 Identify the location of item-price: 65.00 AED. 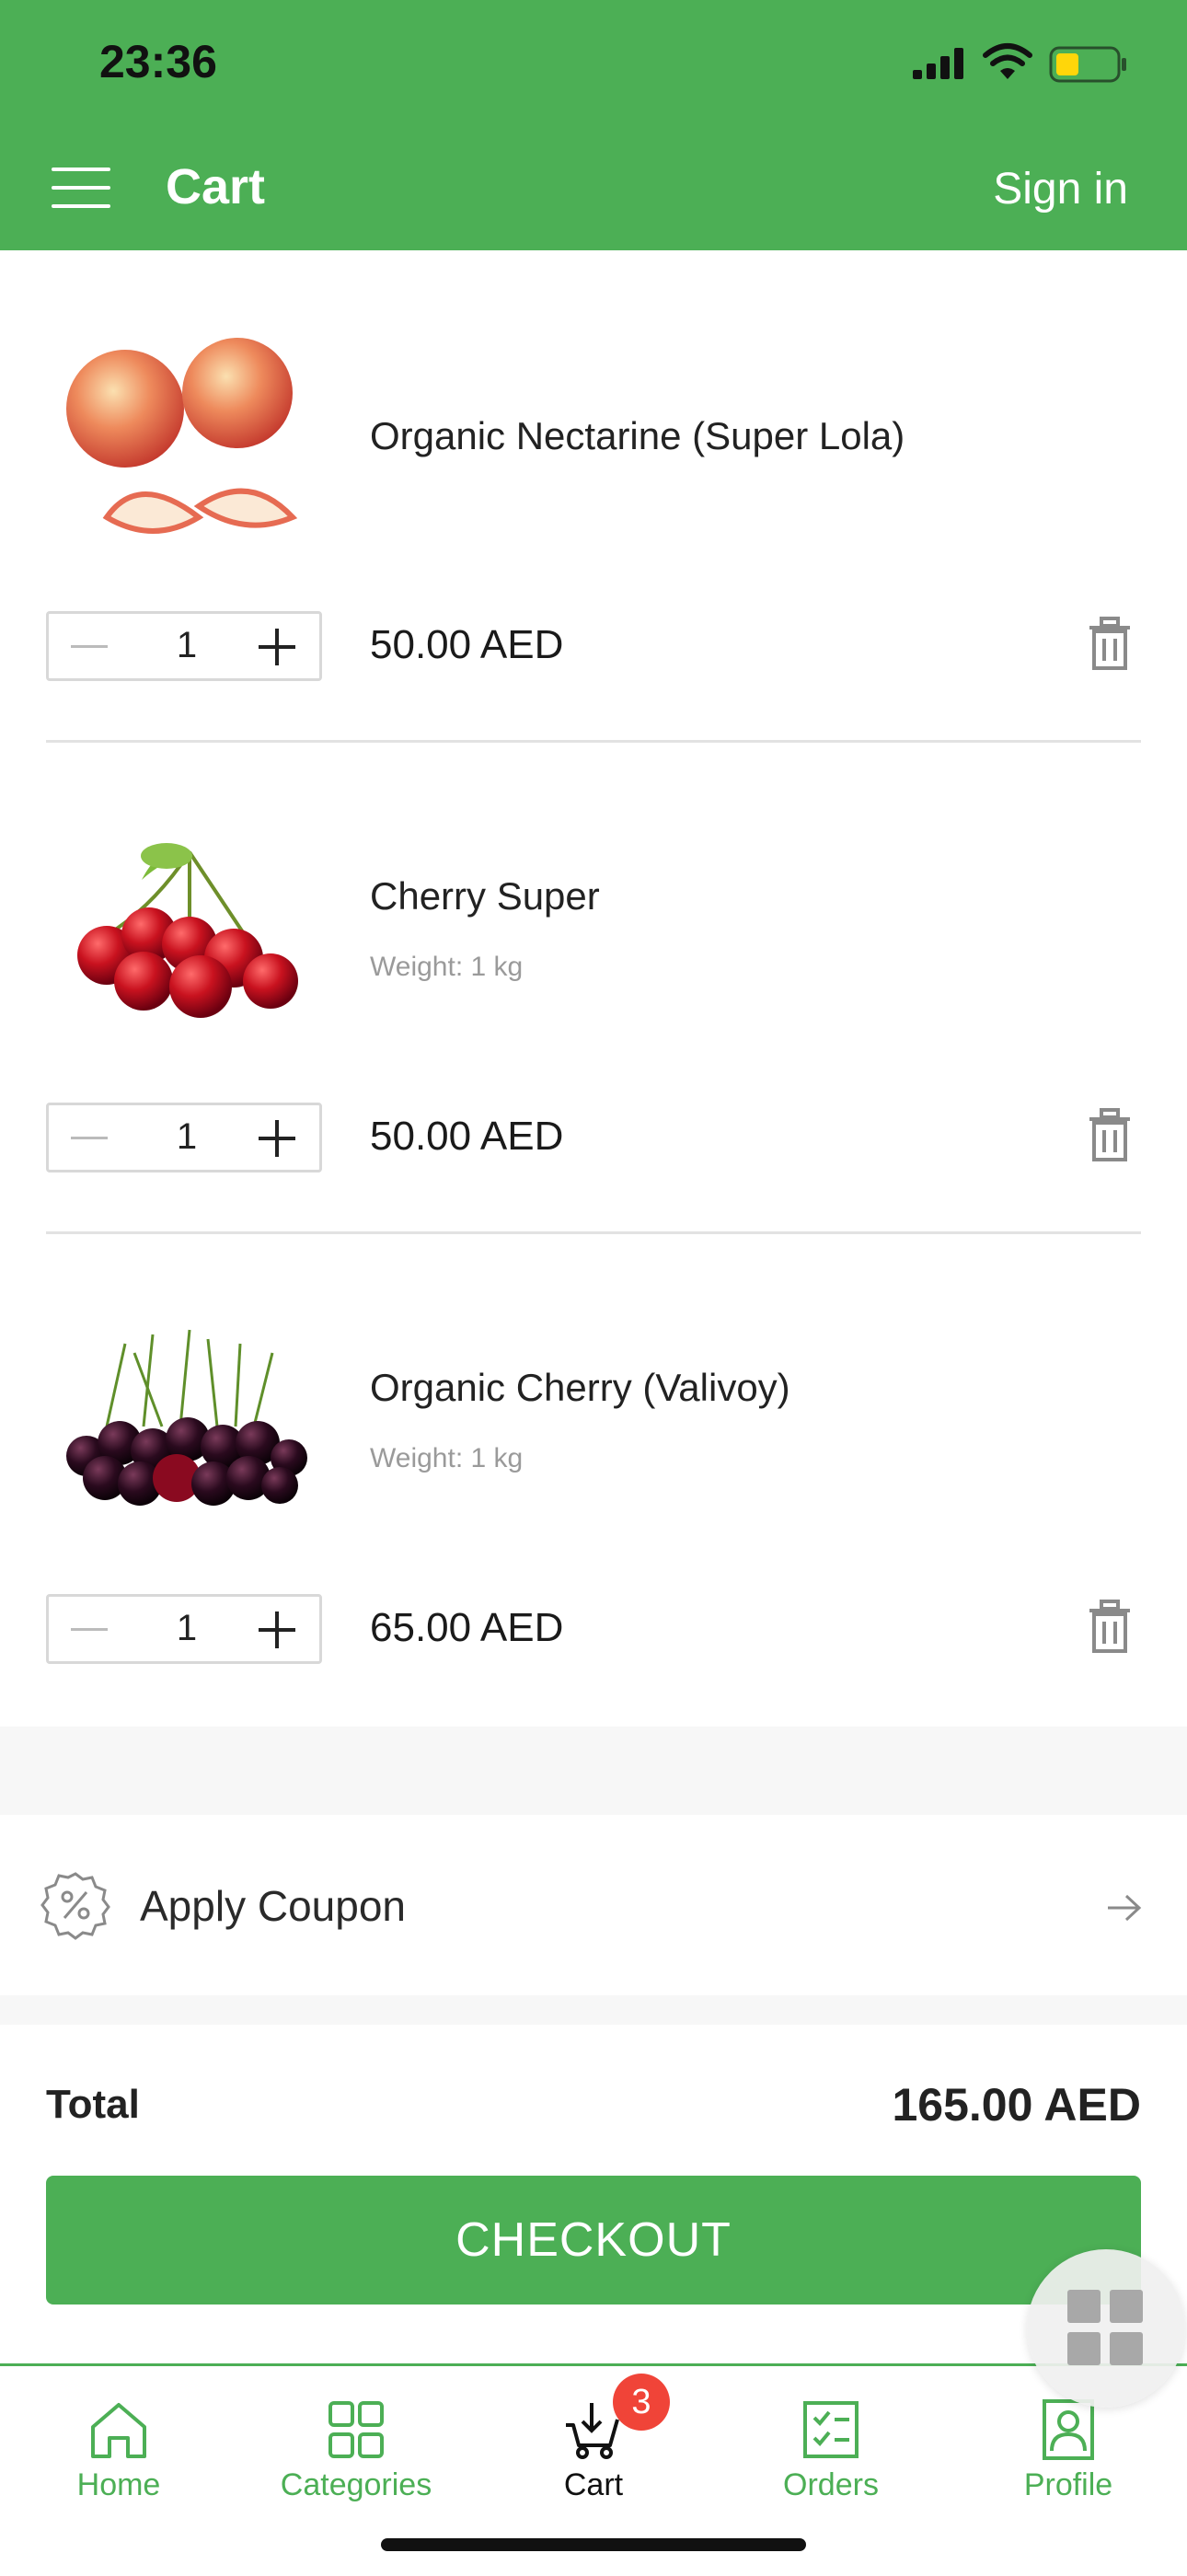
(467, 1627).